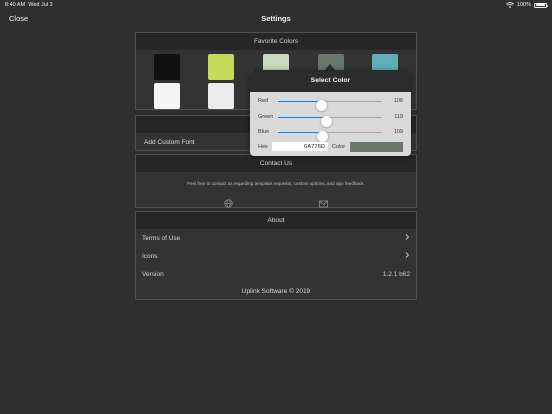 This screenshot has width=552, height=414. I want to click on icons-label: Icons, so click(150, 256).